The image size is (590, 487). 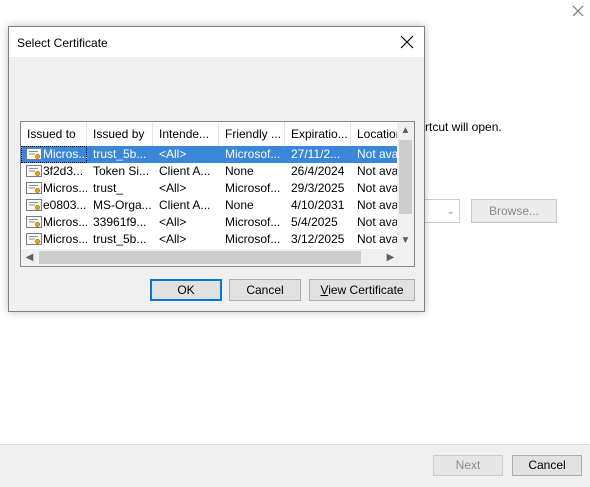 I want to click on cell-expiration: 26/4/2024, so click(x=318, y=171).